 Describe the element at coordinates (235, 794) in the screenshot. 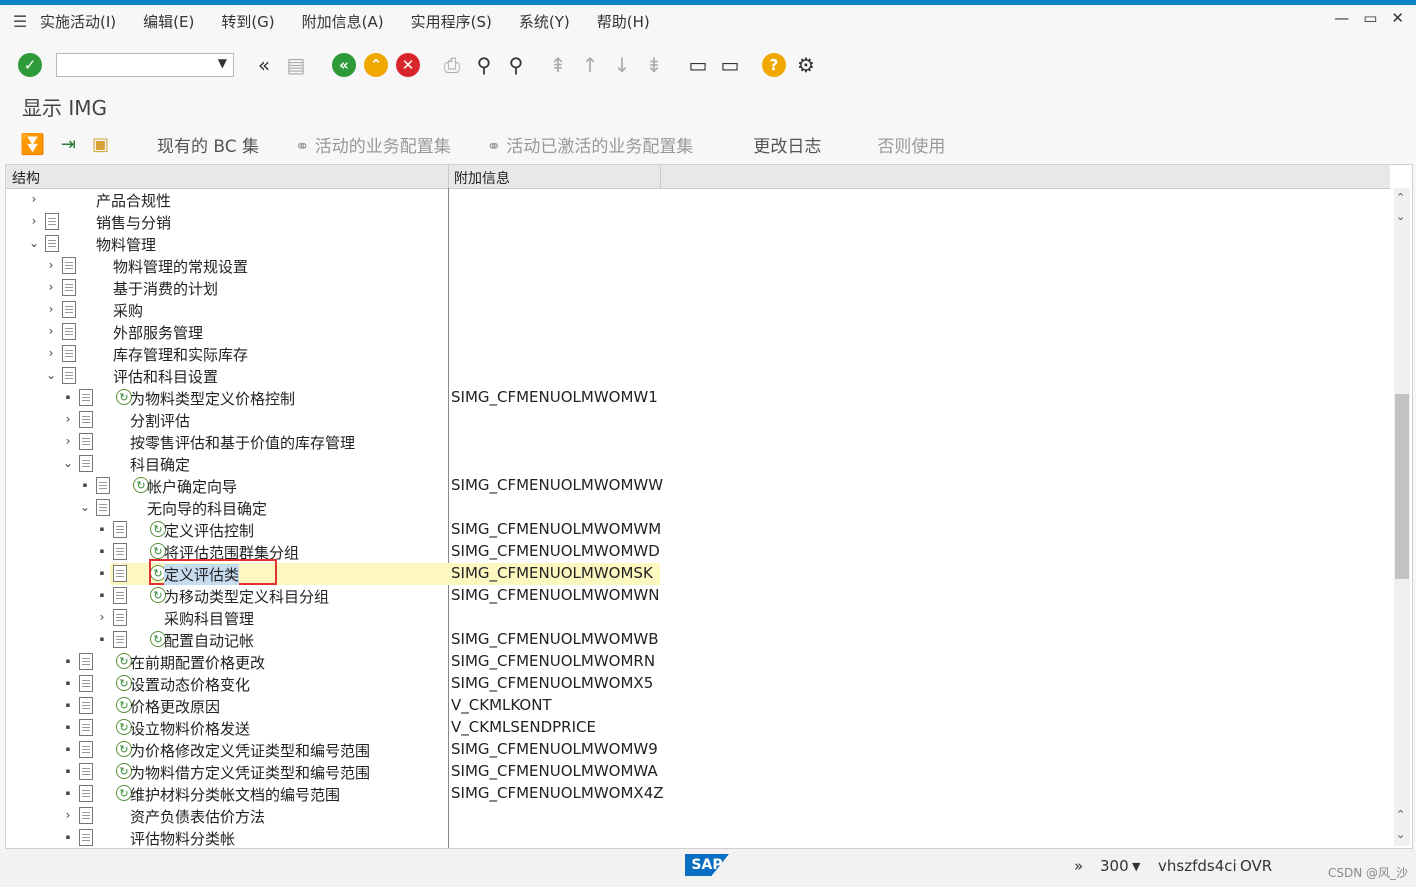

I see `tree-node-label: 维护材料分类帐文档的编号范围` at that location.